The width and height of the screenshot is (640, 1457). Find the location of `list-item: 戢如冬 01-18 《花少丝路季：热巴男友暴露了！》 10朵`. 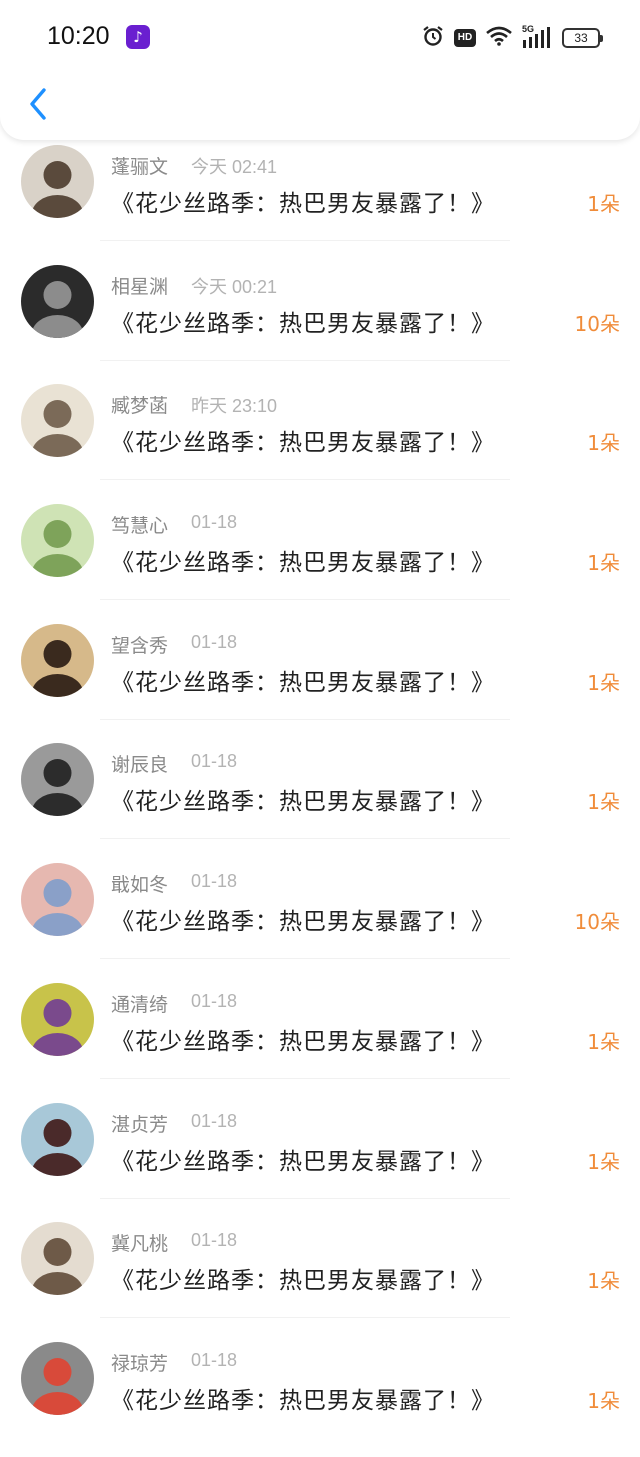

list-item: 戢如冬 01-18 《花少丝路季：热巴男友暴露了！》 10朵 is located at coordinates (320, 918).